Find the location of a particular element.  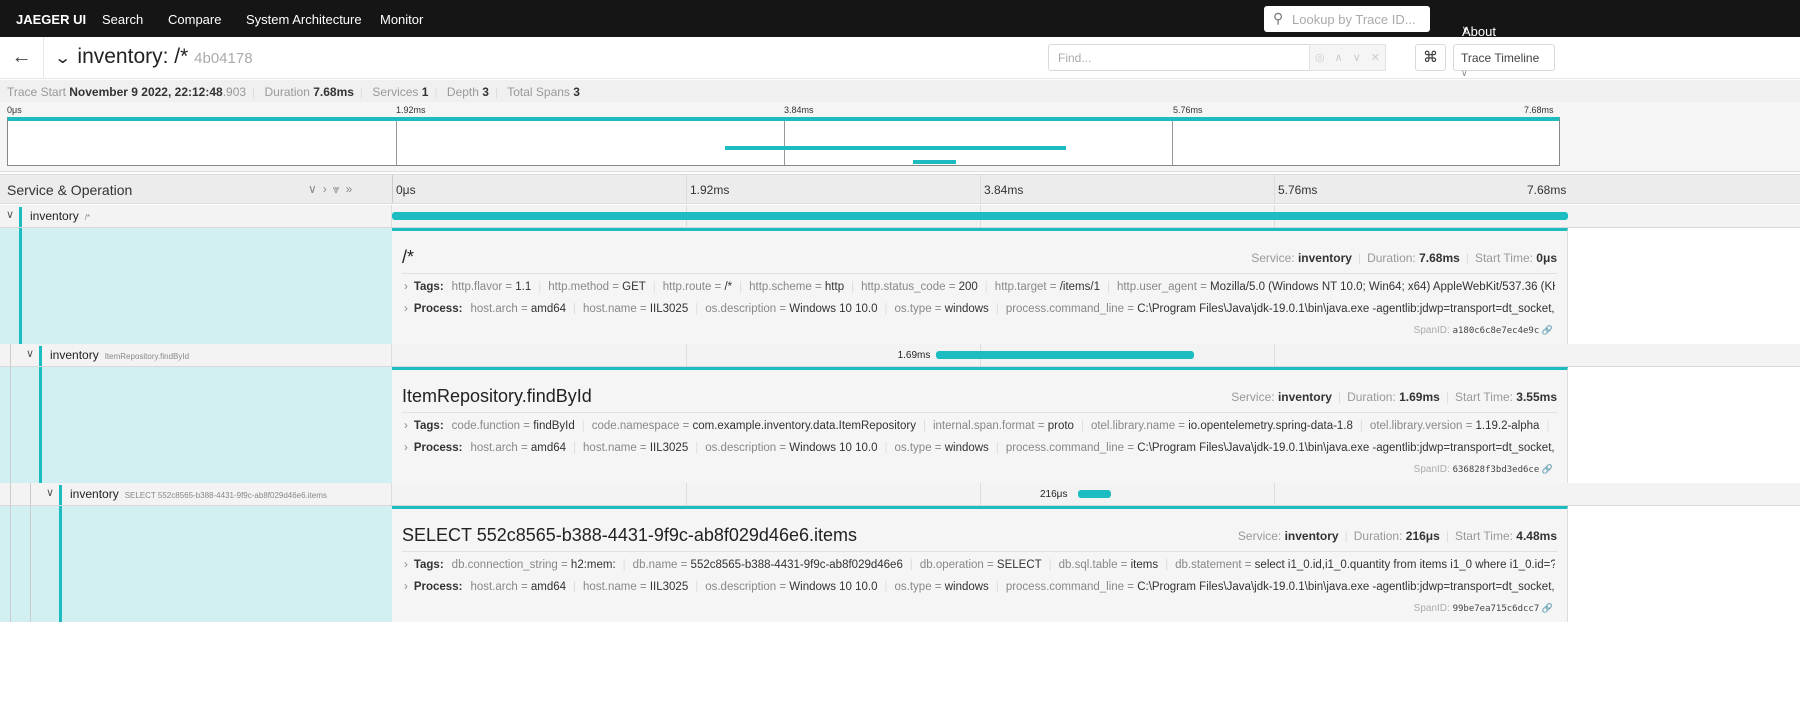

timeline-gridline is located at coordinates (1274, 494).